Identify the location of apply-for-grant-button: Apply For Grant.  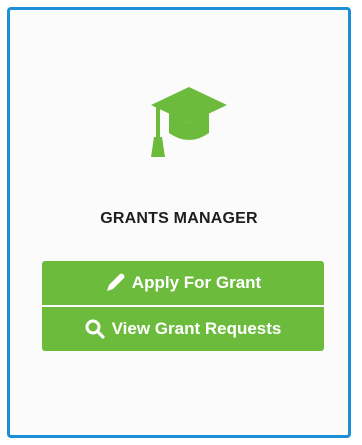
(183, 283).